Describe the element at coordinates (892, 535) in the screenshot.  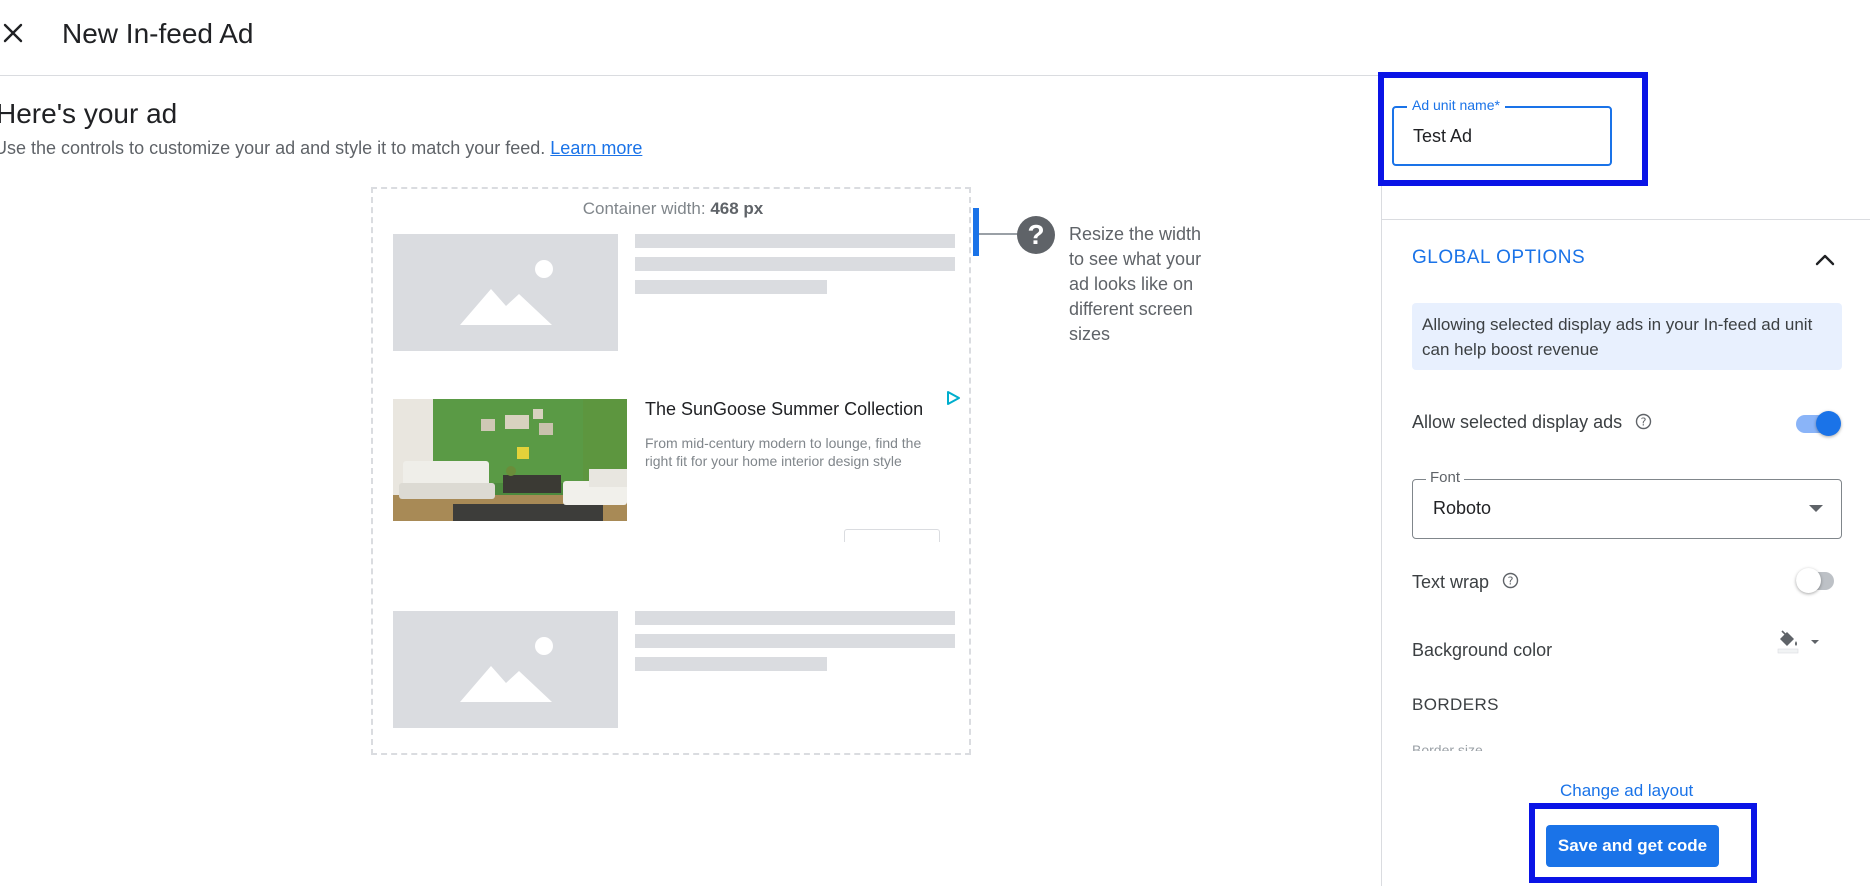
I see `ad-cta-button` at that location.